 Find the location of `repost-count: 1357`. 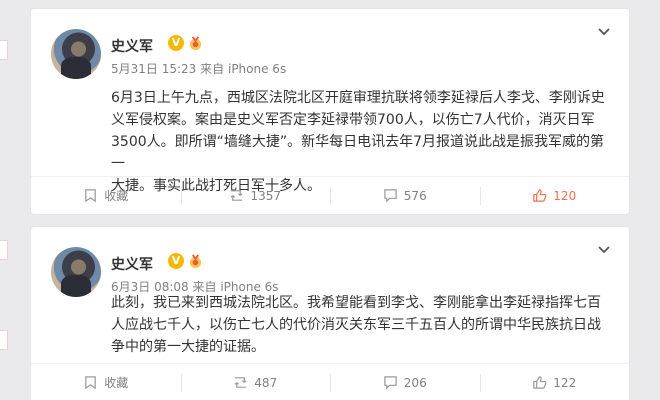

repost-count: 1357 is located at coordinates (266, 195).